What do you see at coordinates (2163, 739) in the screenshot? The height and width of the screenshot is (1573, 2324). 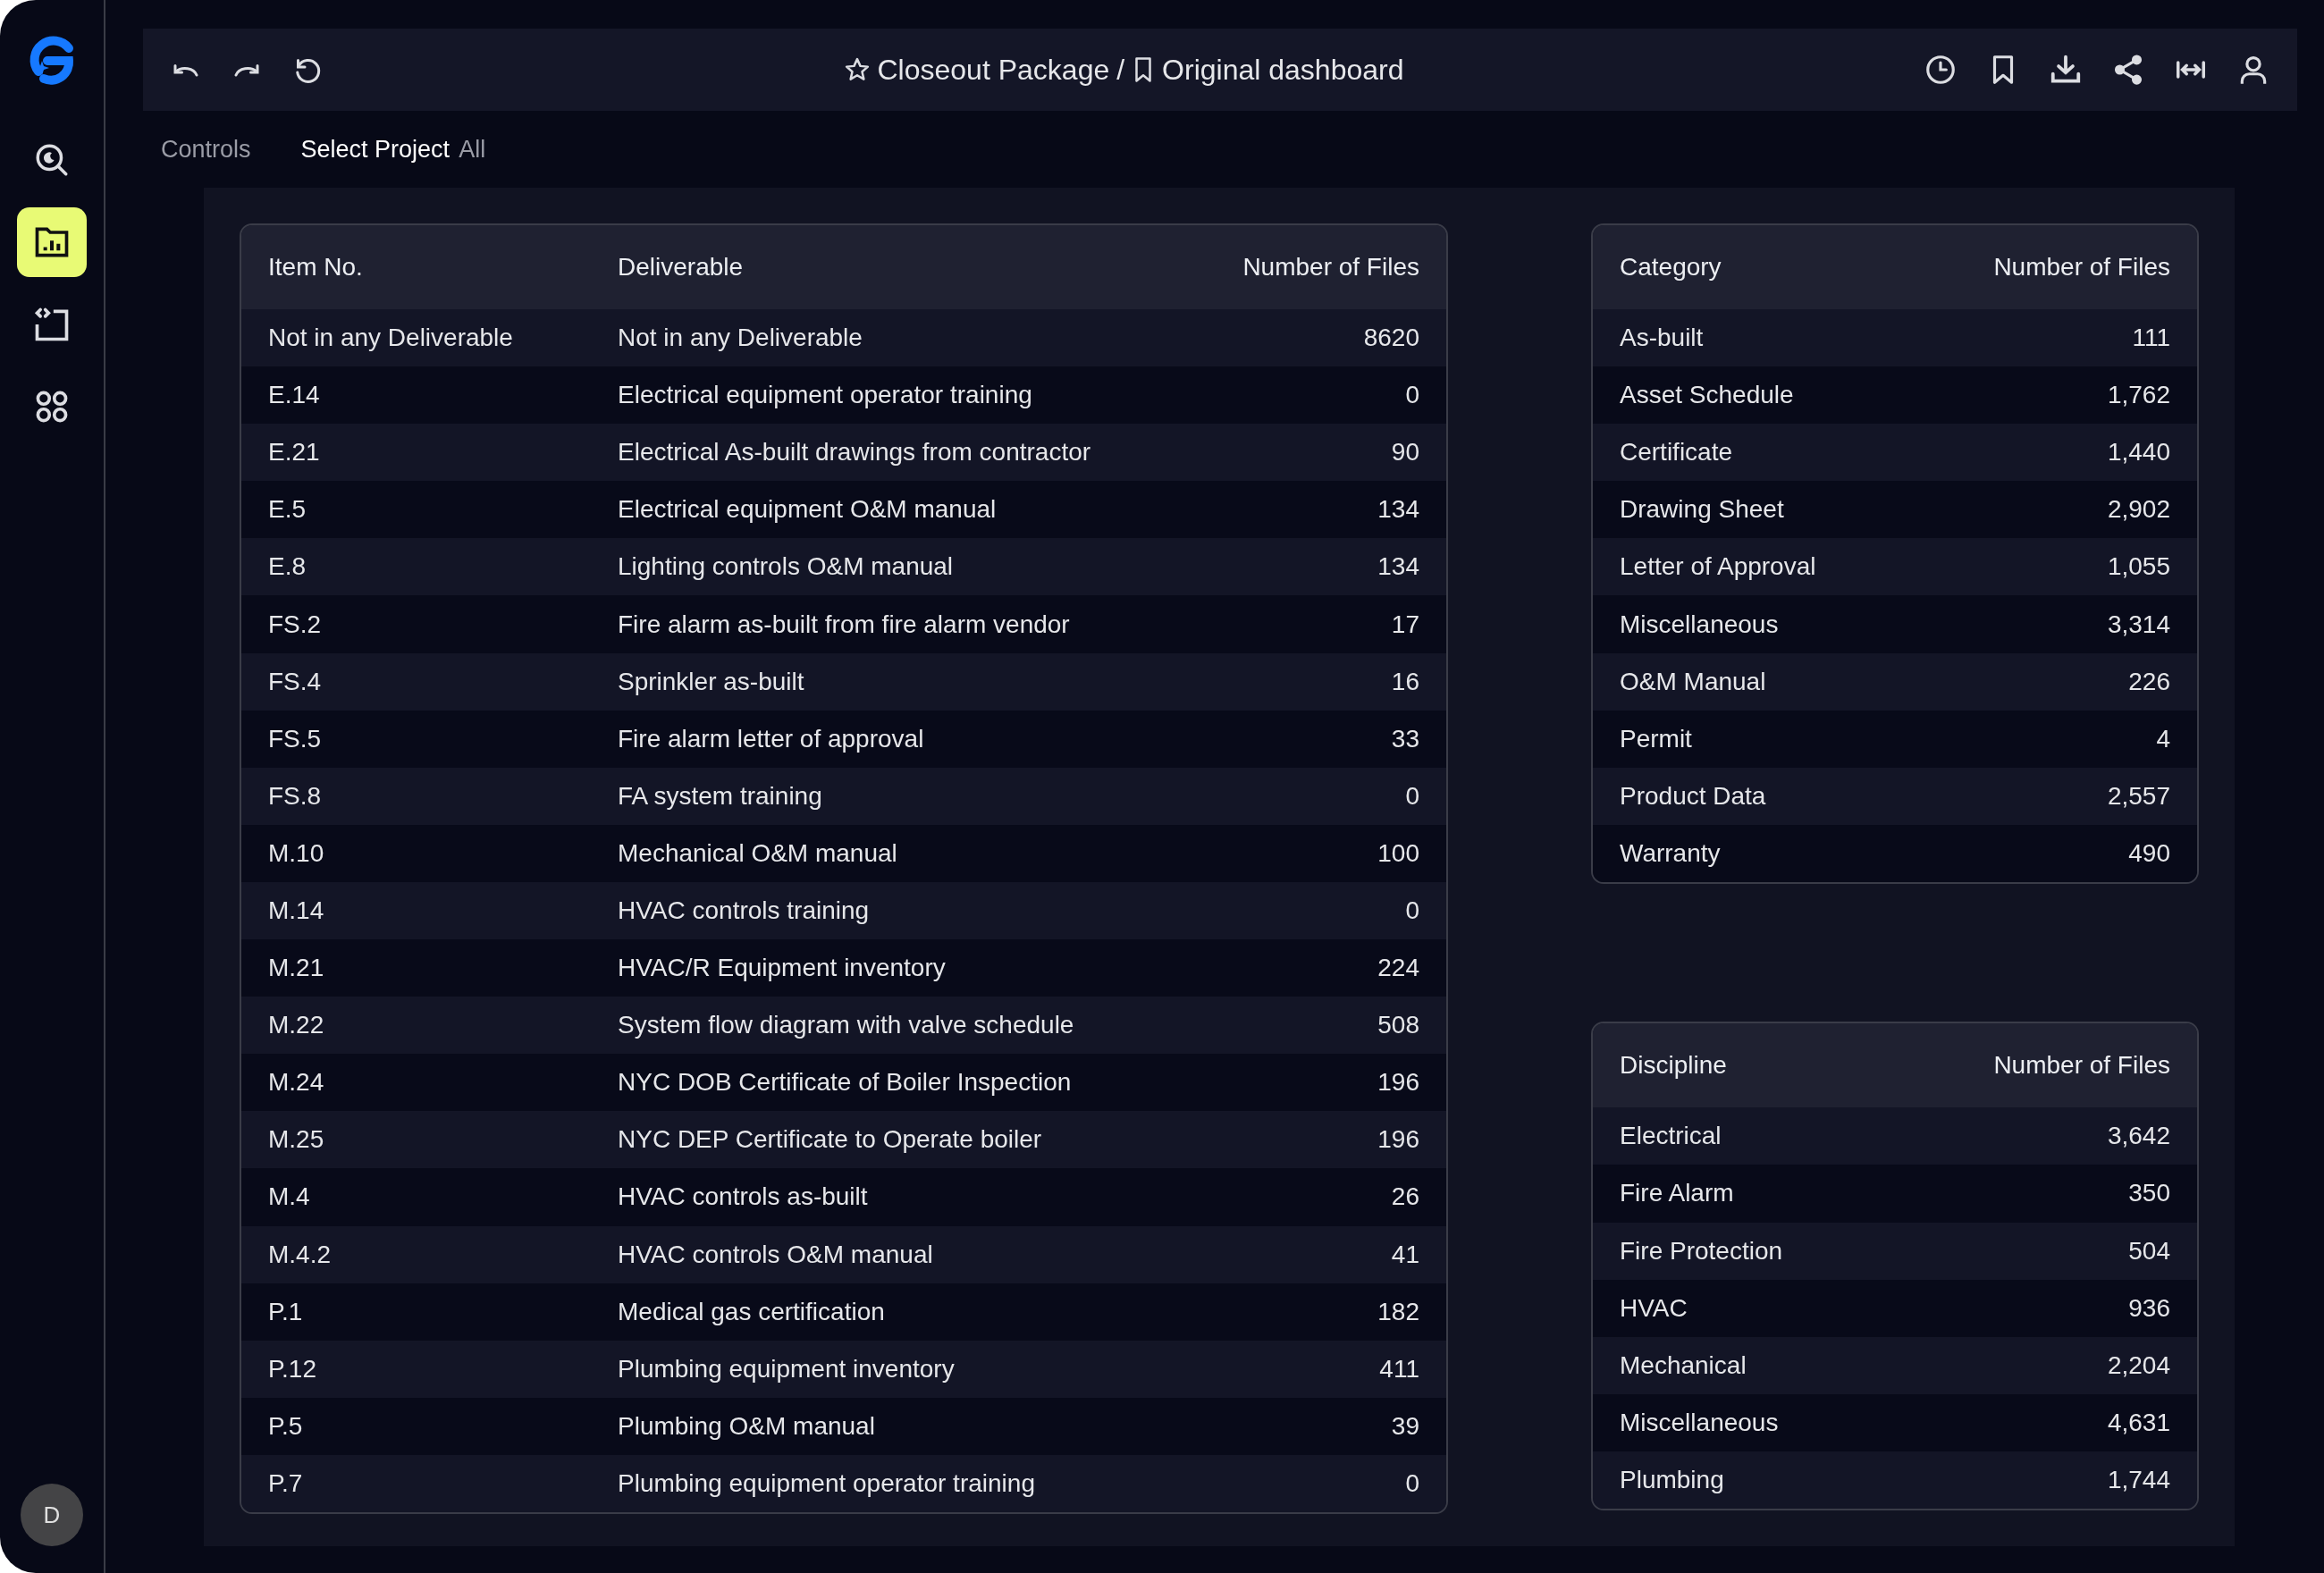 I see `table-cell-text: 4` at bounding box center [2163, 739].